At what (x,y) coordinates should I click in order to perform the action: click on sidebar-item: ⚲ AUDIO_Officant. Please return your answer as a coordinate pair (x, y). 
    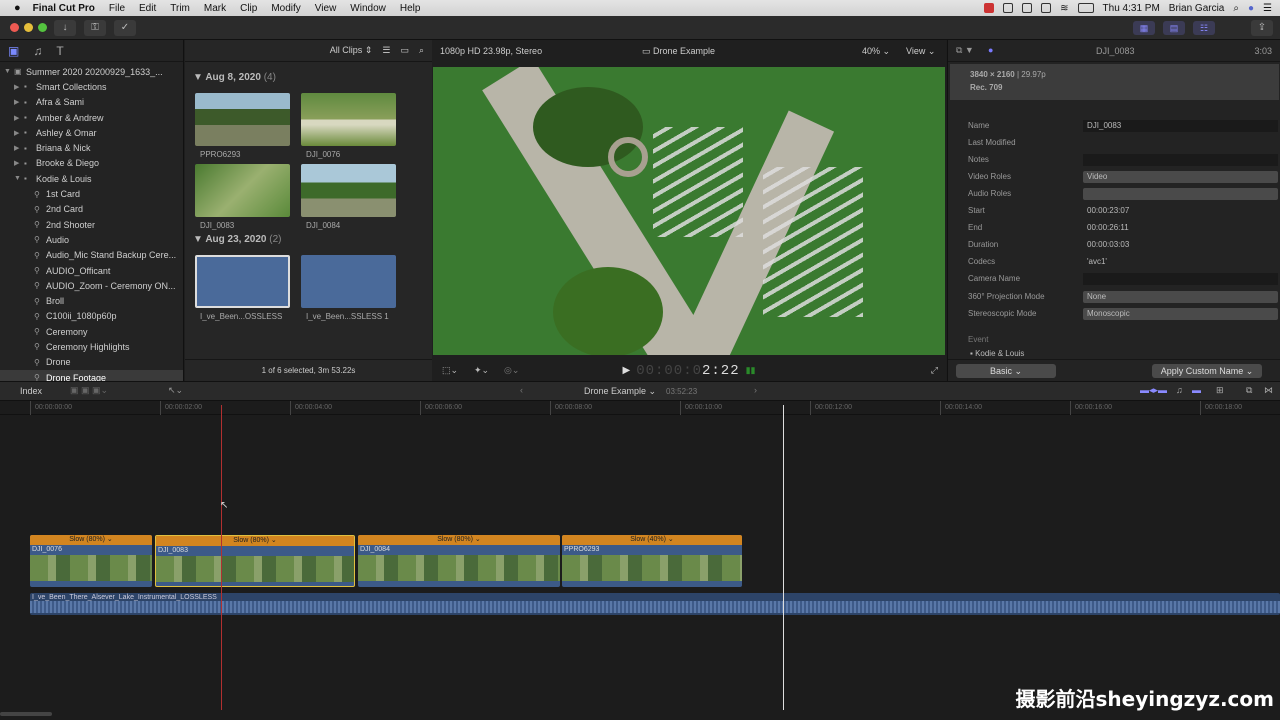
    Looking at the image, I should click on (91, 270).